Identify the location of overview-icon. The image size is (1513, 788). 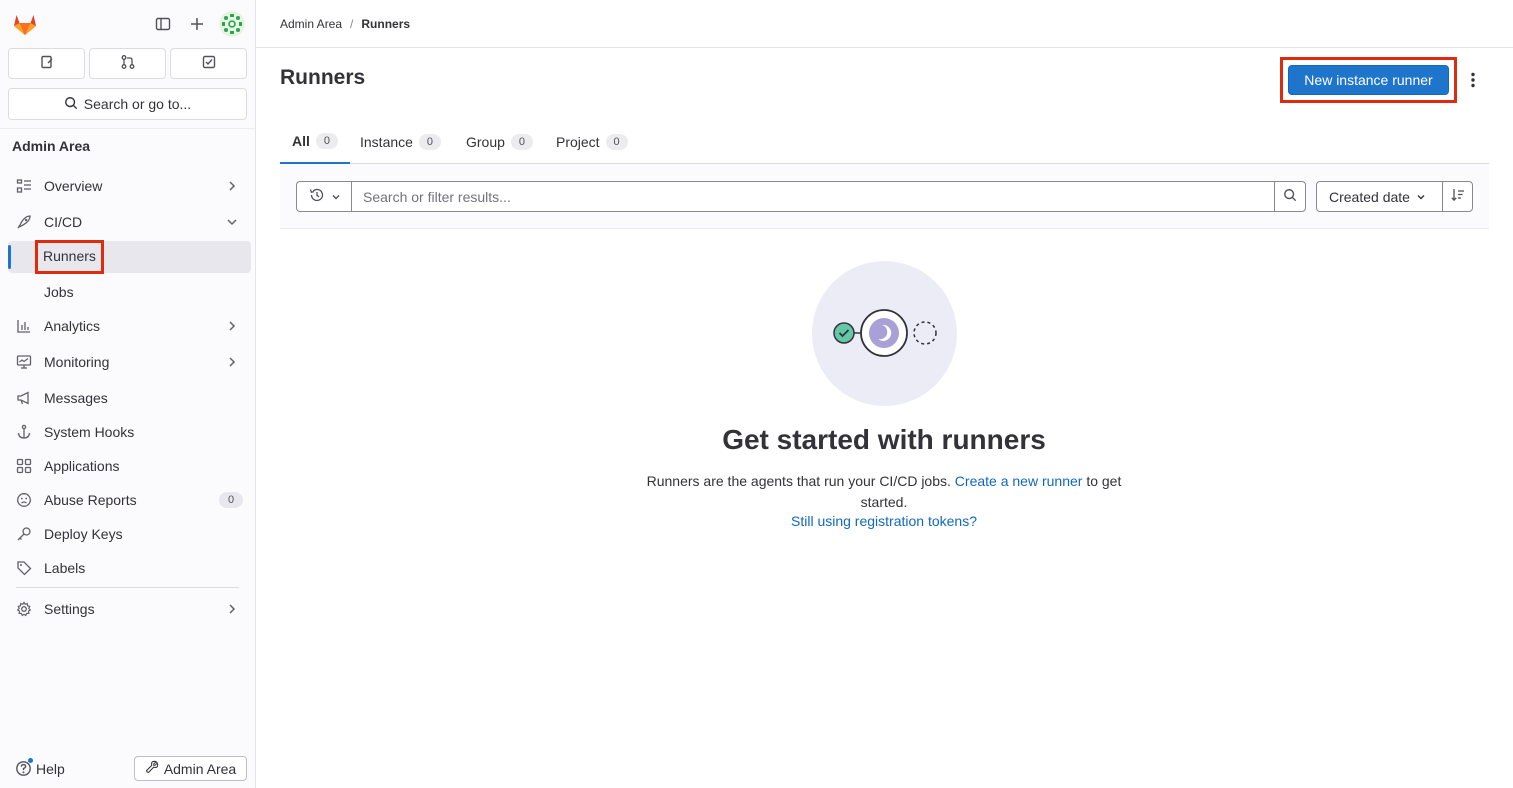
(24, 186).